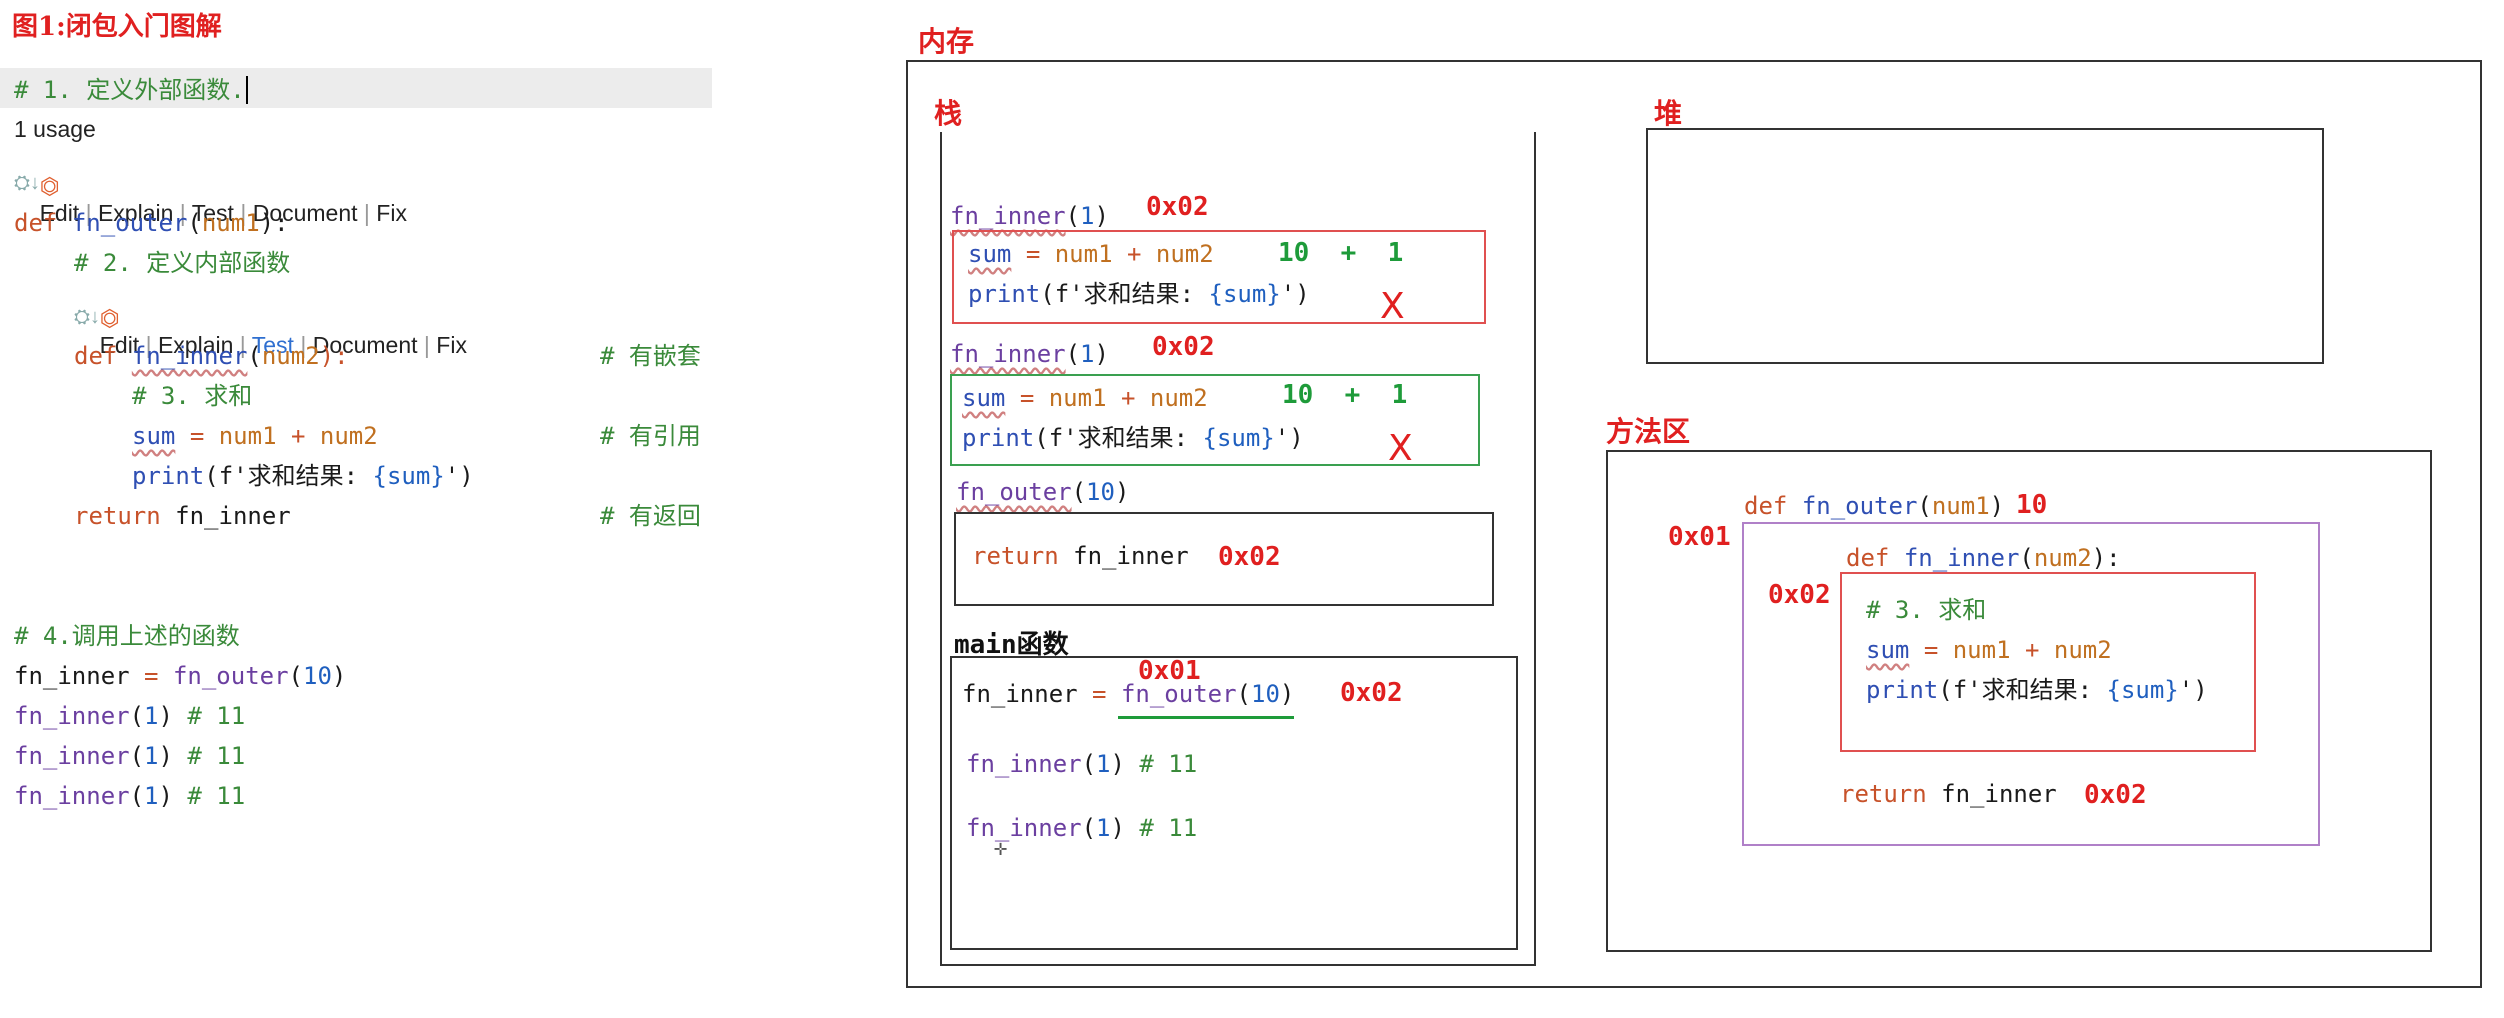 This screenshot has width=2504, height=1018. I want to click on def-inner-line: def fn_inner(num2):, so click(211, 356).